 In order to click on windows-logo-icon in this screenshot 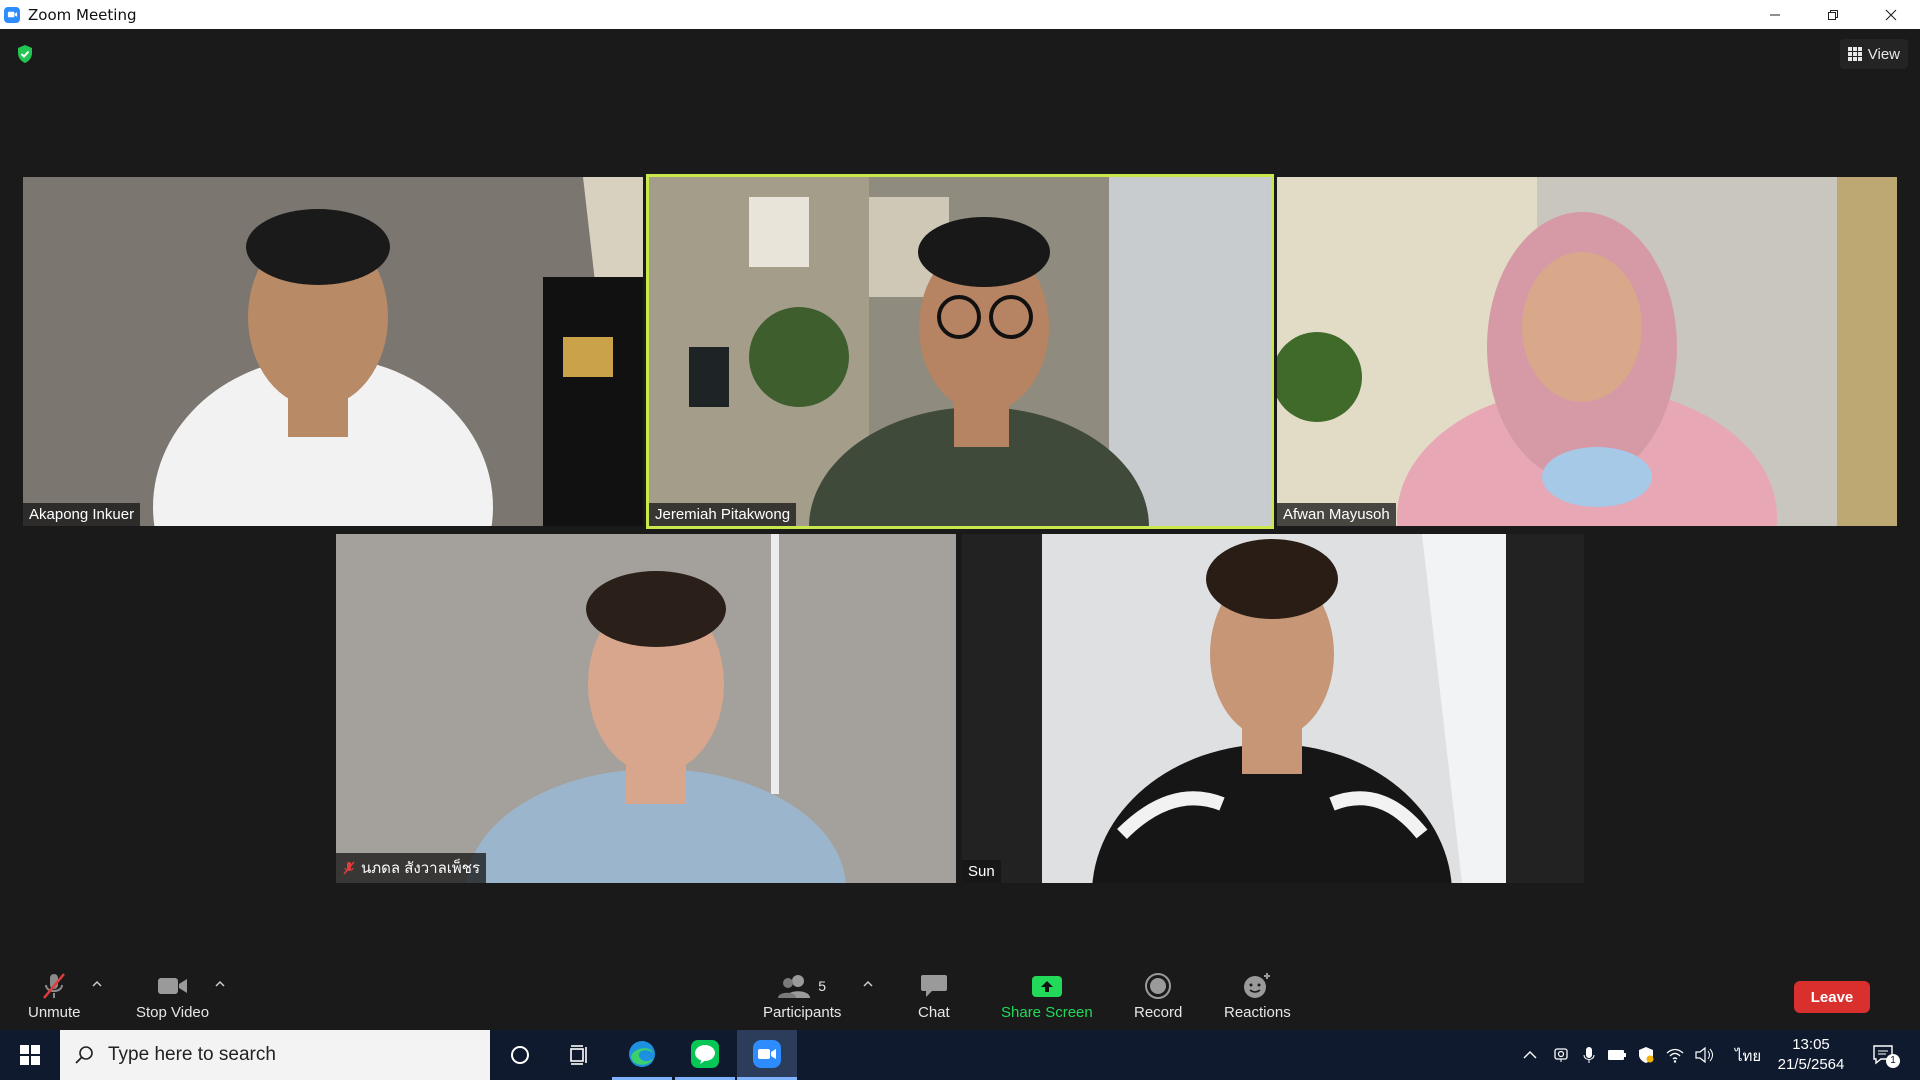, I will do `click(30, 1055)`.